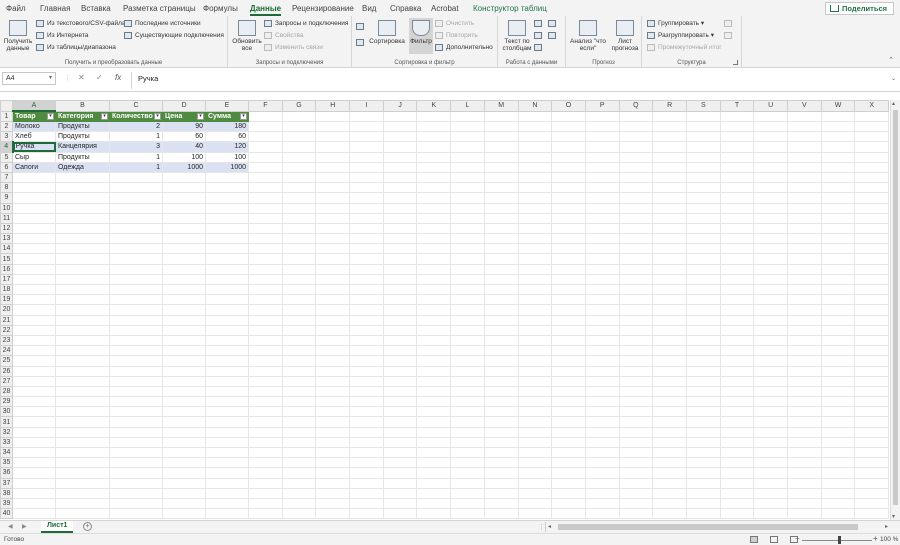  What do you see at coordinates (837, 540) in the screenshot?
I see `zoom-slider` at bounding box center [837, 540].